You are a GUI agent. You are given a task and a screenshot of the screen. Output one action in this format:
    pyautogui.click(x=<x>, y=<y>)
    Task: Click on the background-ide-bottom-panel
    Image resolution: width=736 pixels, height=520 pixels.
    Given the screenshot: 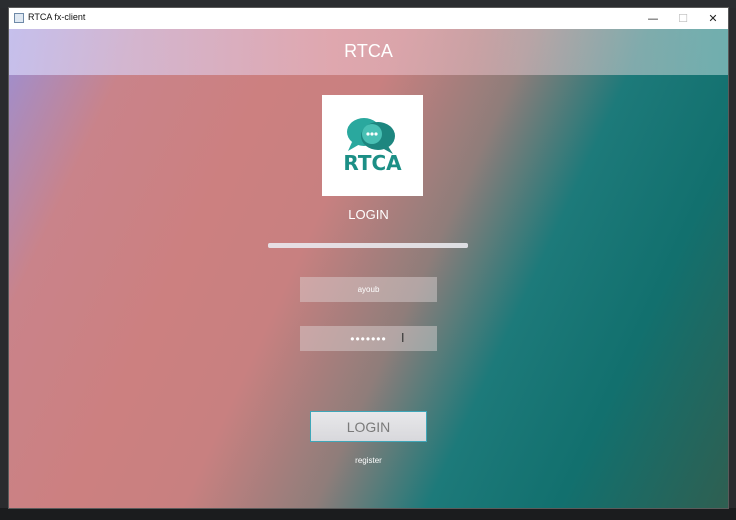 What is the action you would take?
    pyautogui.click(x=368, y=514)
    